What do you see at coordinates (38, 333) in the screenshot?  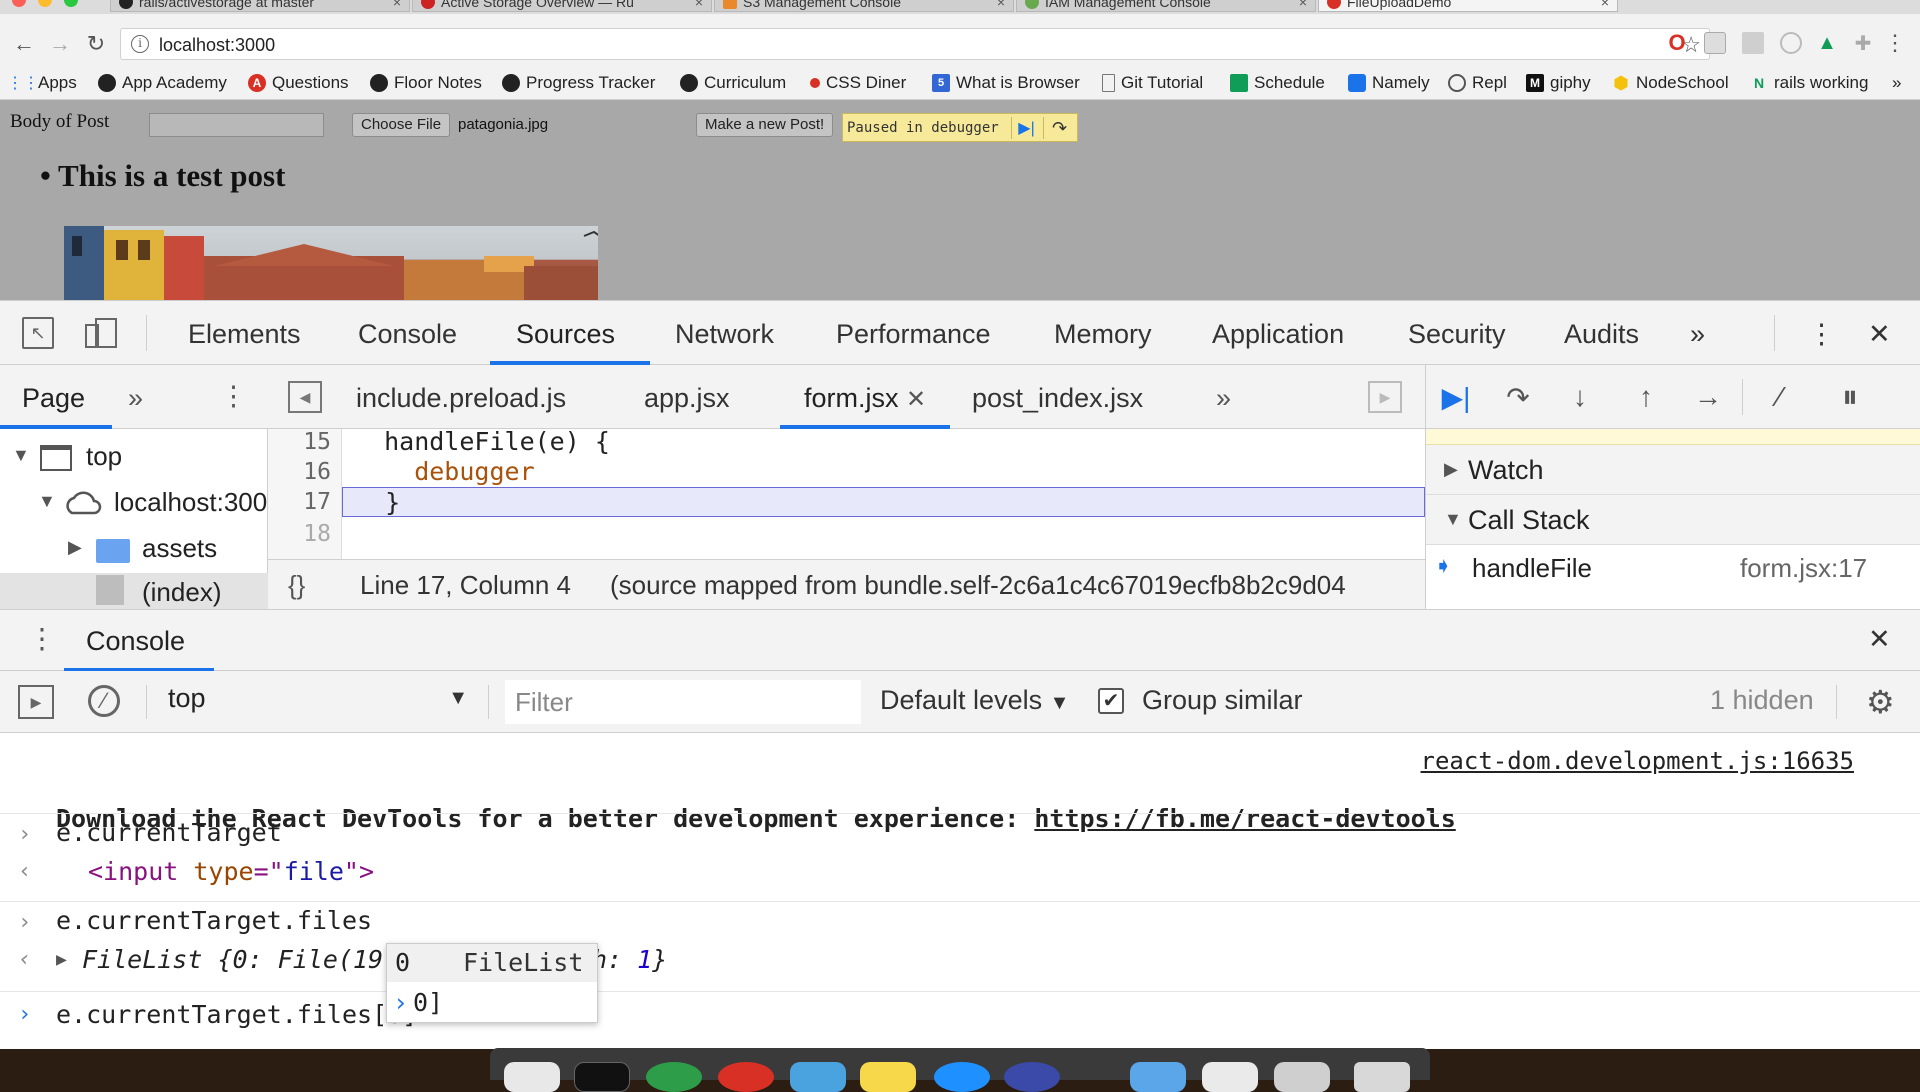 I see `inspect-element-icon: ↖` at bounding box center [38, 333].